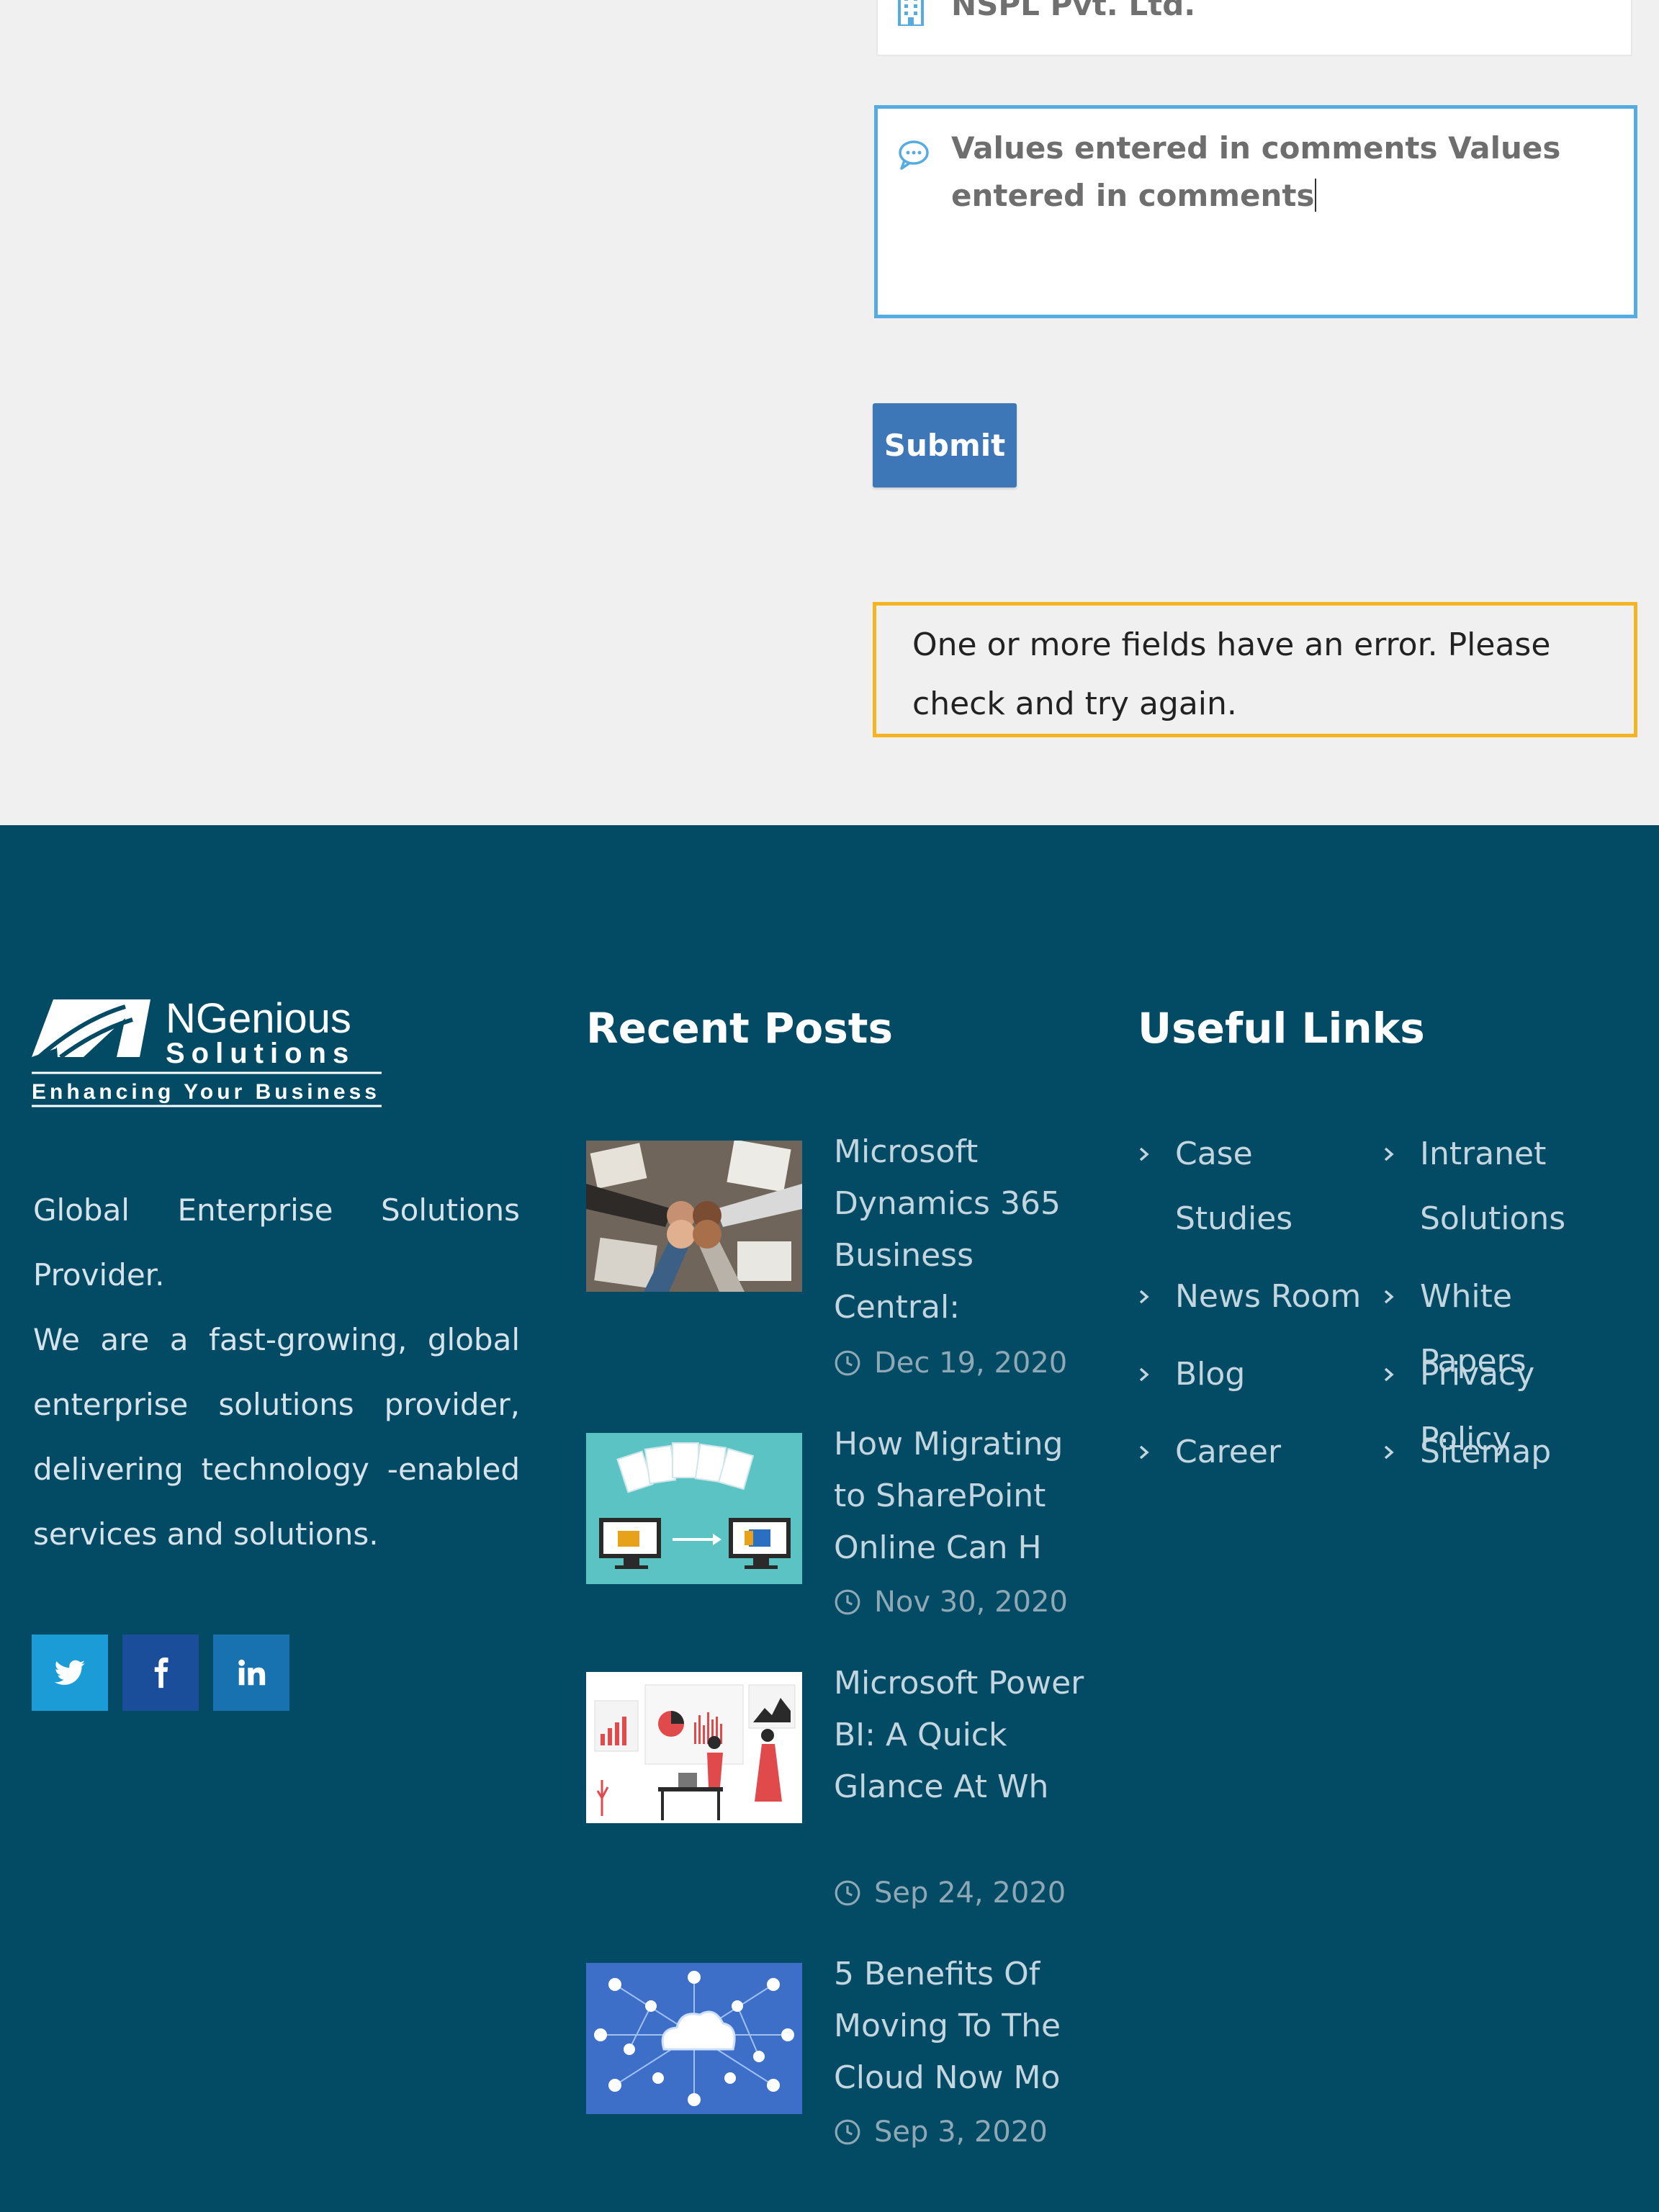  What do you see at coordinates (971, 1602) in the screenshot?
I see `post-date-text: Nov 30, 2020` at bounding box center [971, 1602].